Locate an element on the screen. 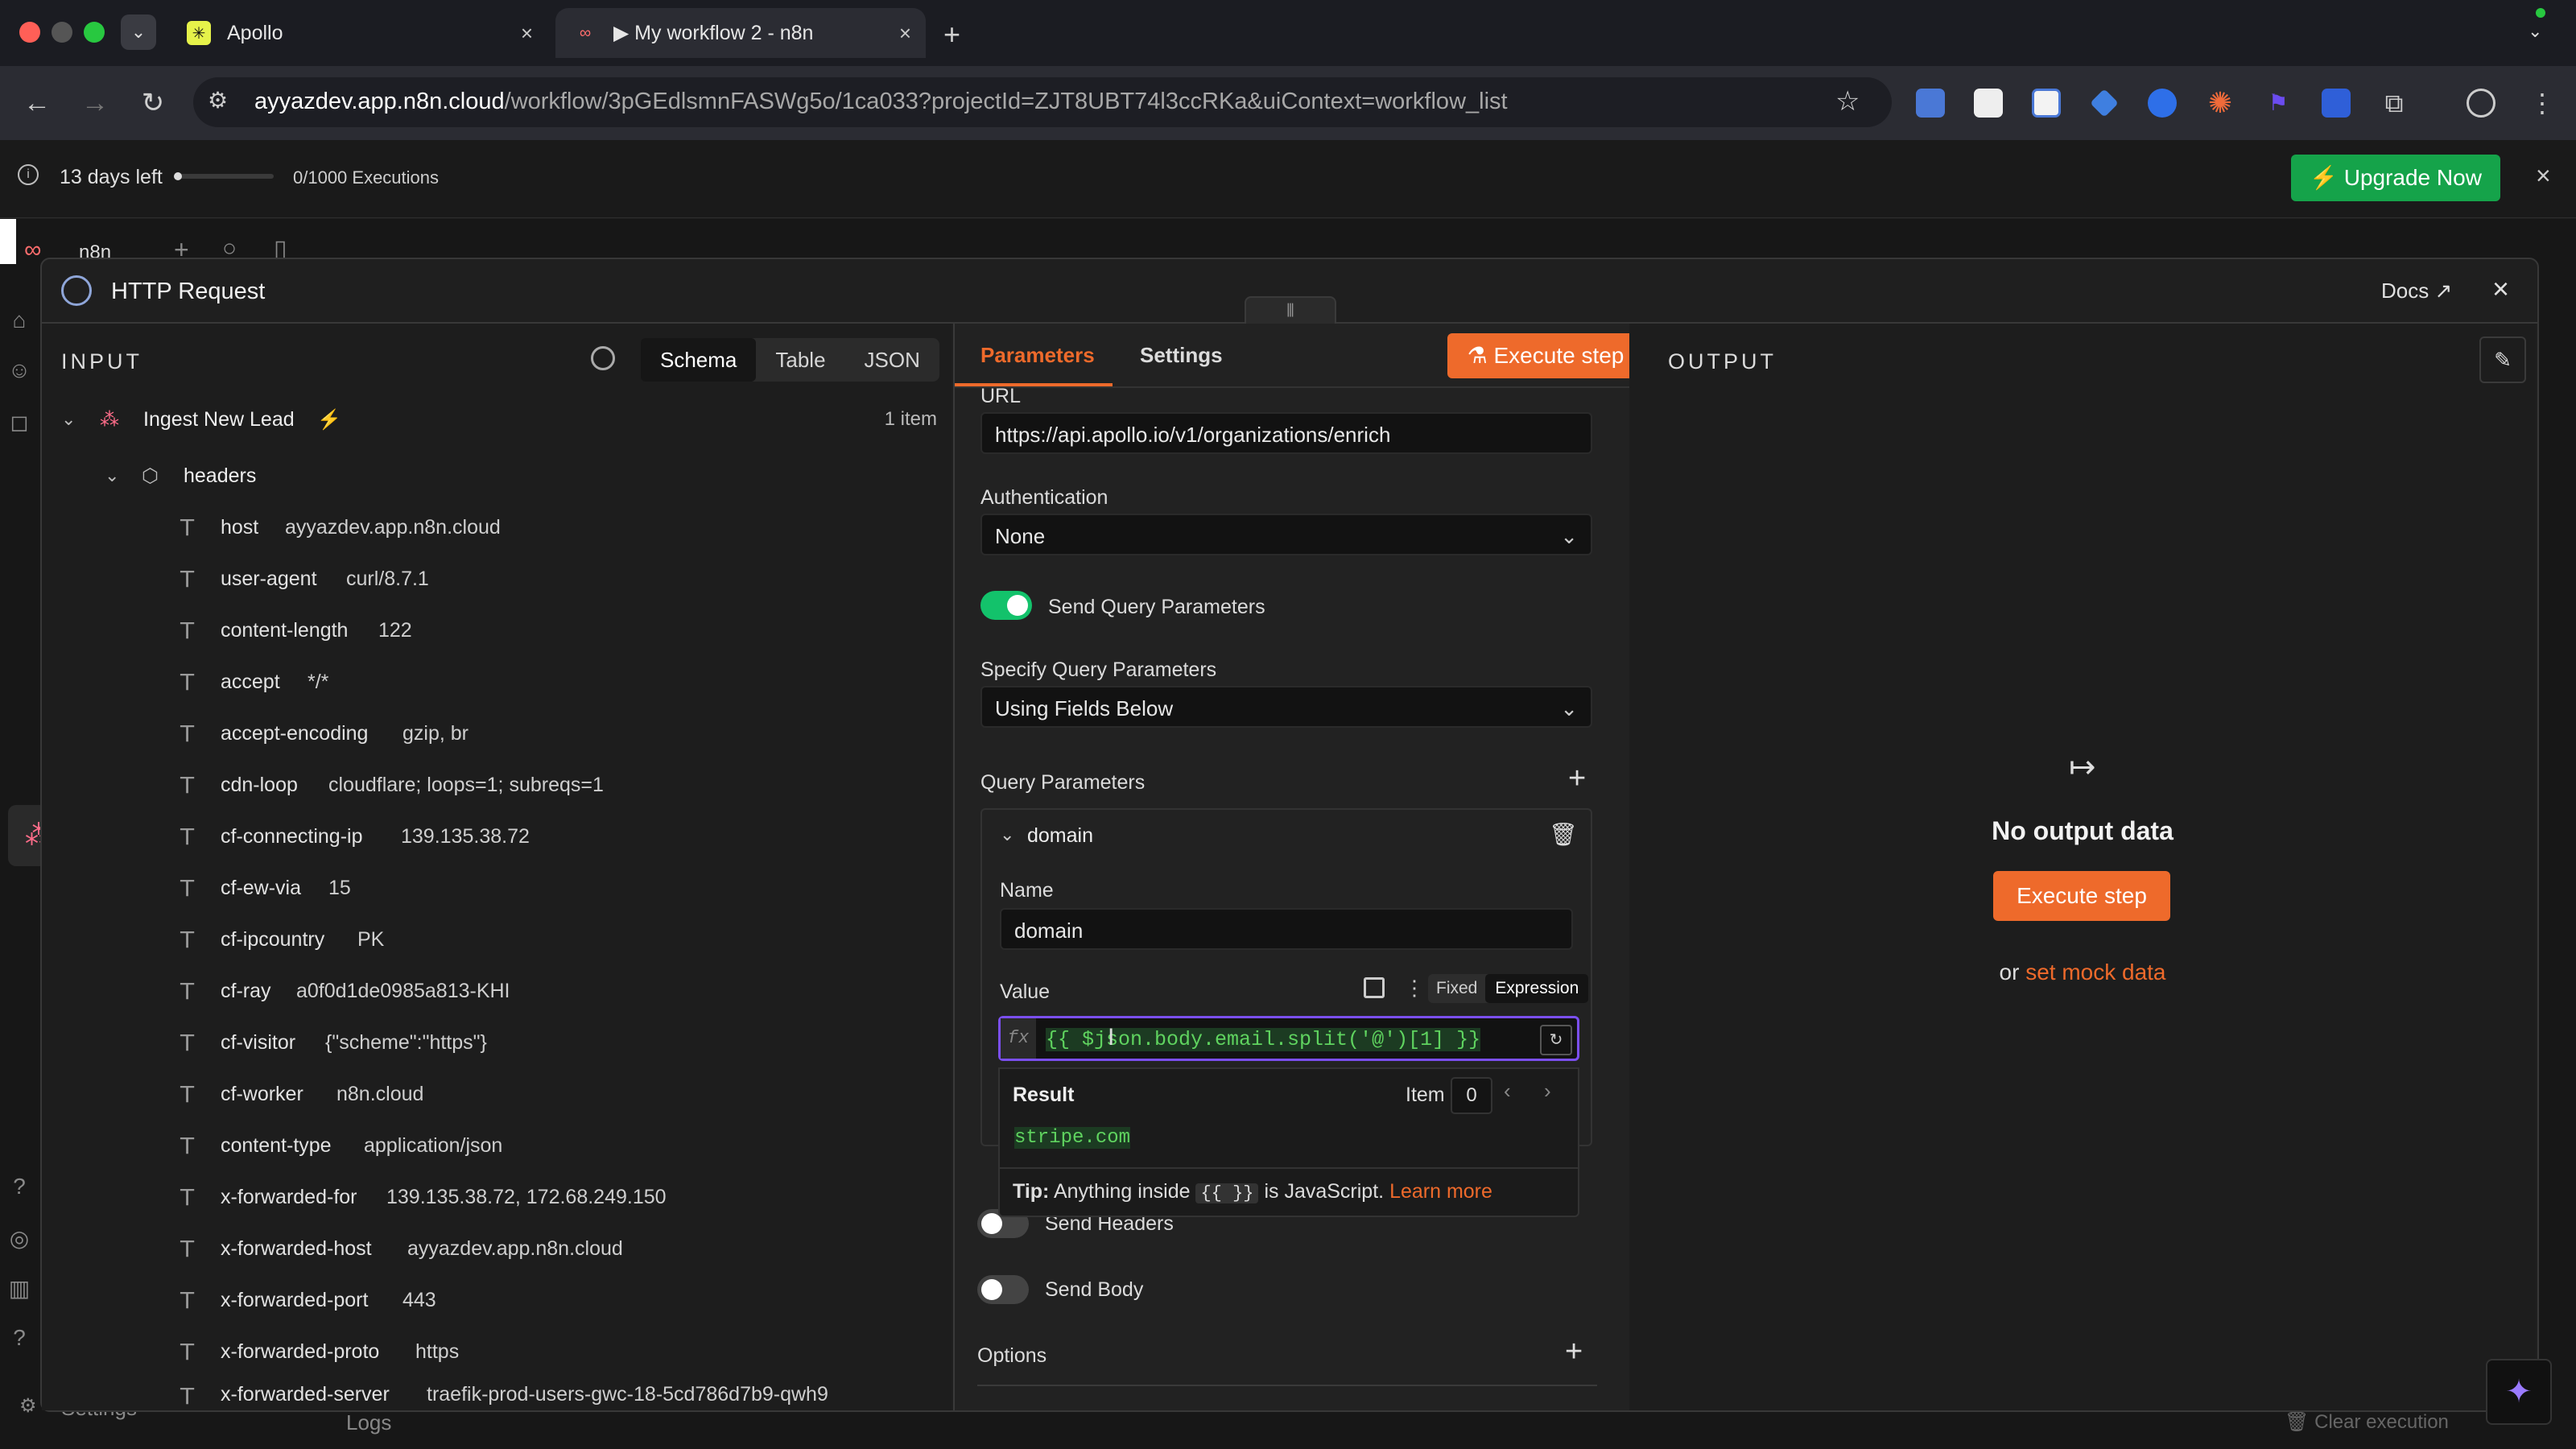  authentication-select: None ⌄ is located at coordinates (1286, 534).